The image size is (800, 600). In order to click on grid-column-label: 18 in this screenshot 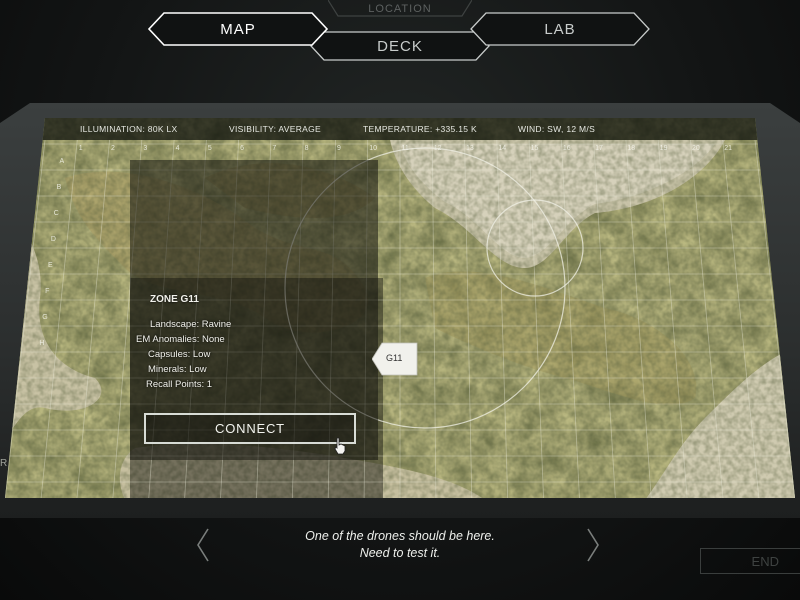, I will do `click(631, 148)`.